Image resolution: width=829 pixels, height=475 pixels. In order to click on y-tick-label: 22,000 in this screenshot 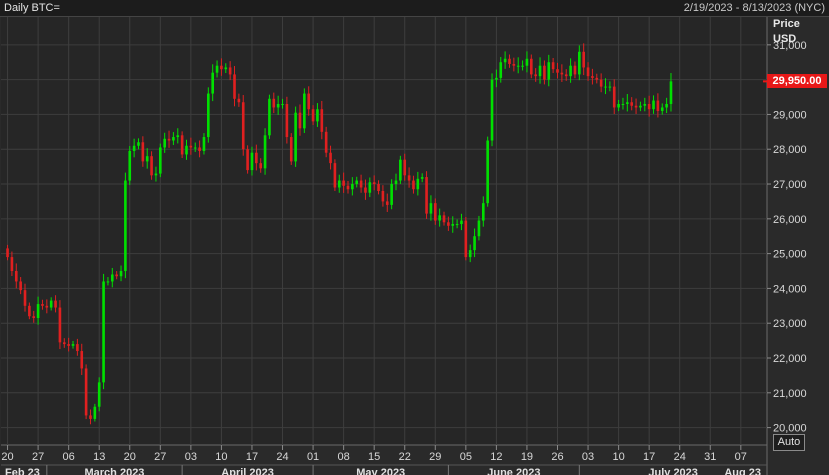, I will do `click(790, 359)`.